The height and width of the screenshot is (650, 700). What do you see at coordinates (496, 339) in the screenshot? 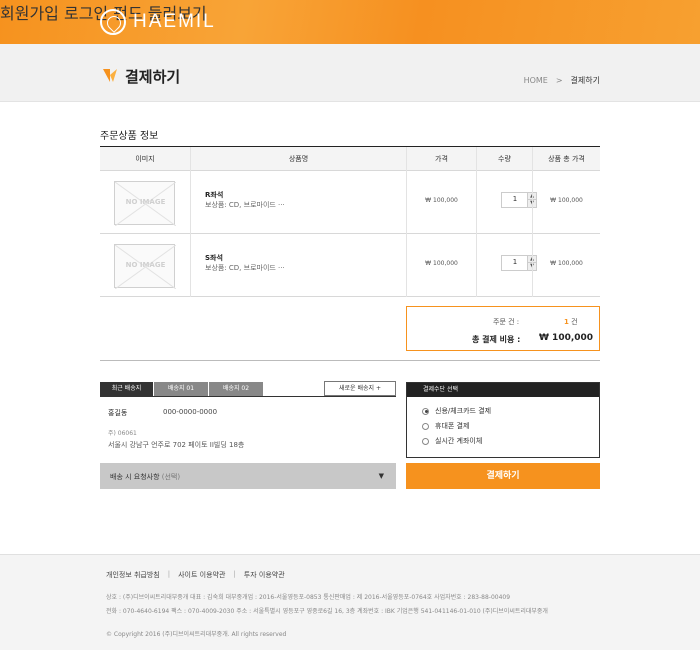
I see `total-cost-label: 총 결제 비용 :` at bounding box center [496, 339].